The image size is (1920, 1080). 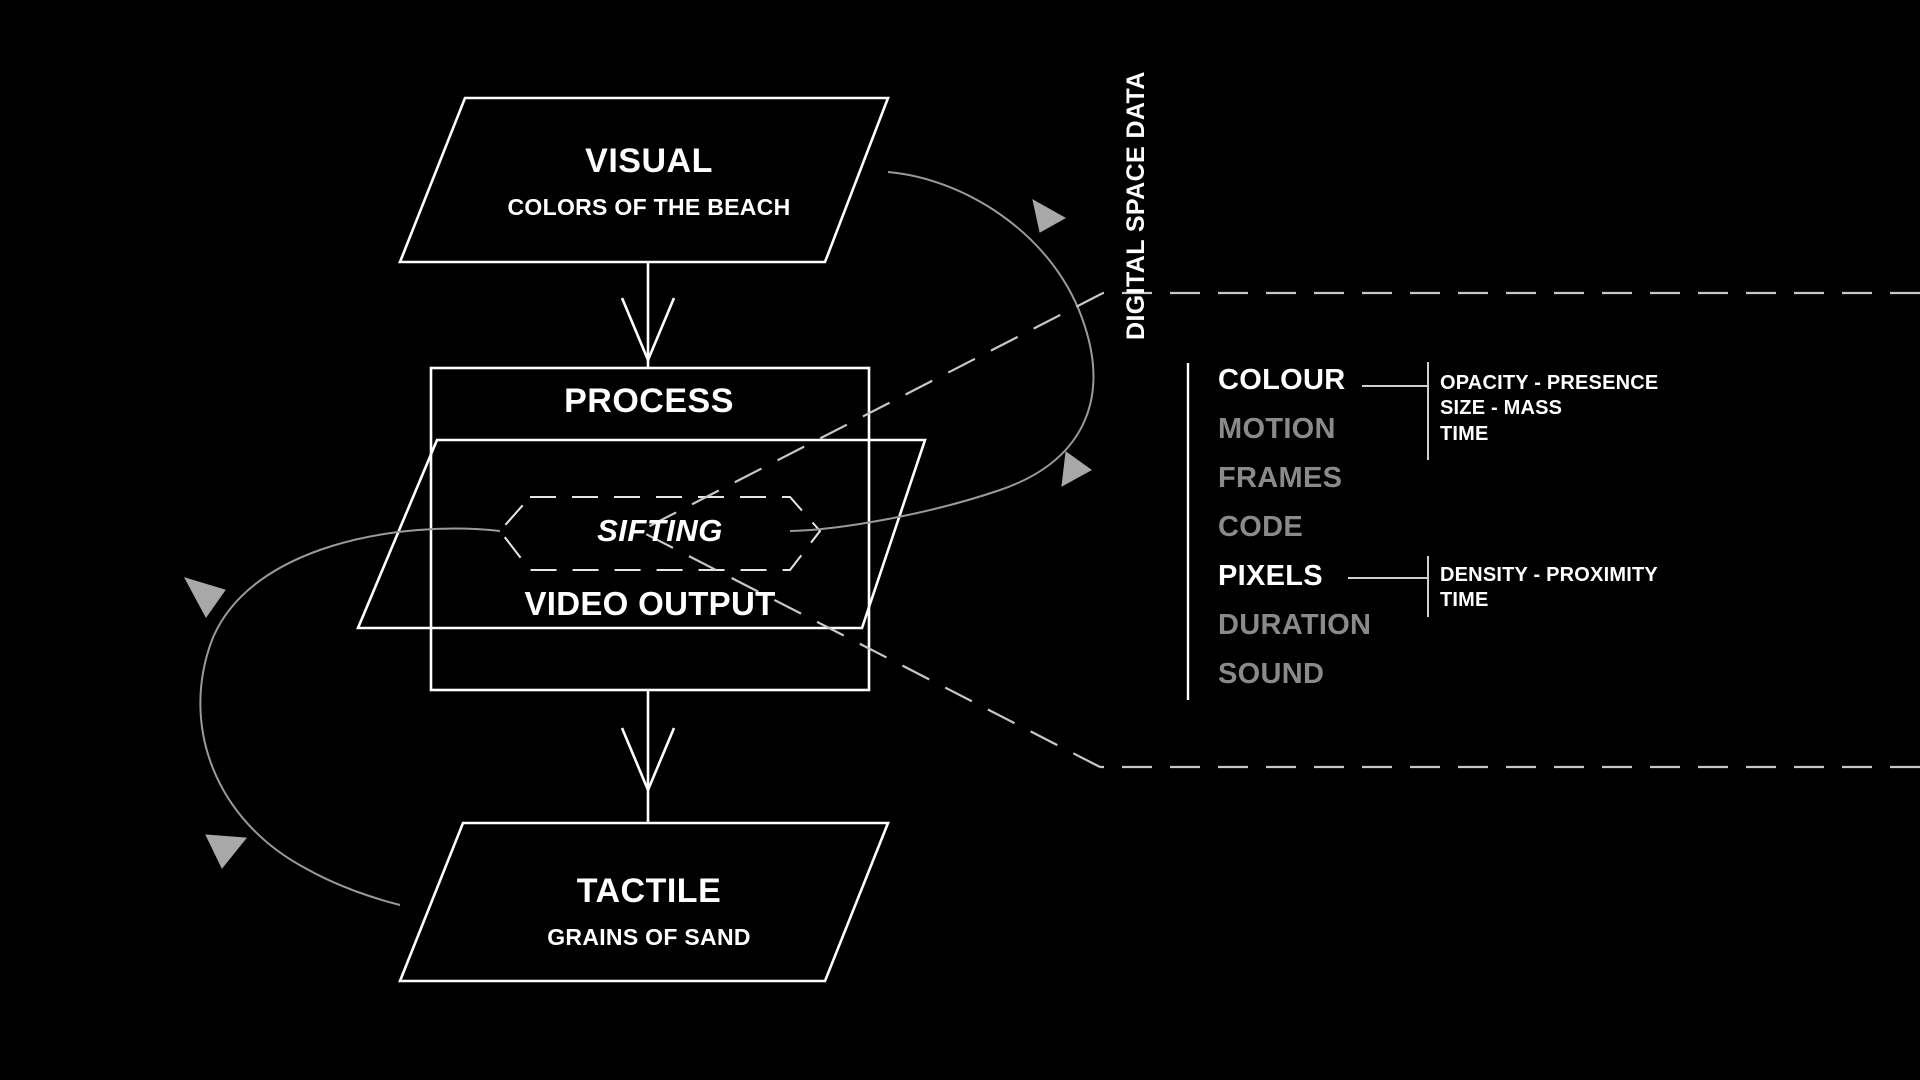 I want to click on panel-dashed-connector-upper, so click(x=871, y=412).